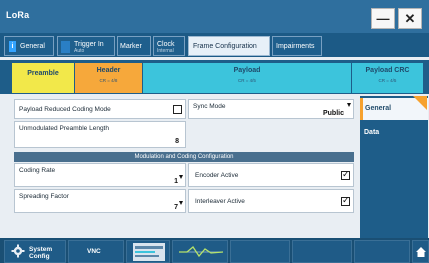  Describe the element at coordinates (214, 16) in the screenshot. I see `title-bar: LoRa — ✕` at that location.